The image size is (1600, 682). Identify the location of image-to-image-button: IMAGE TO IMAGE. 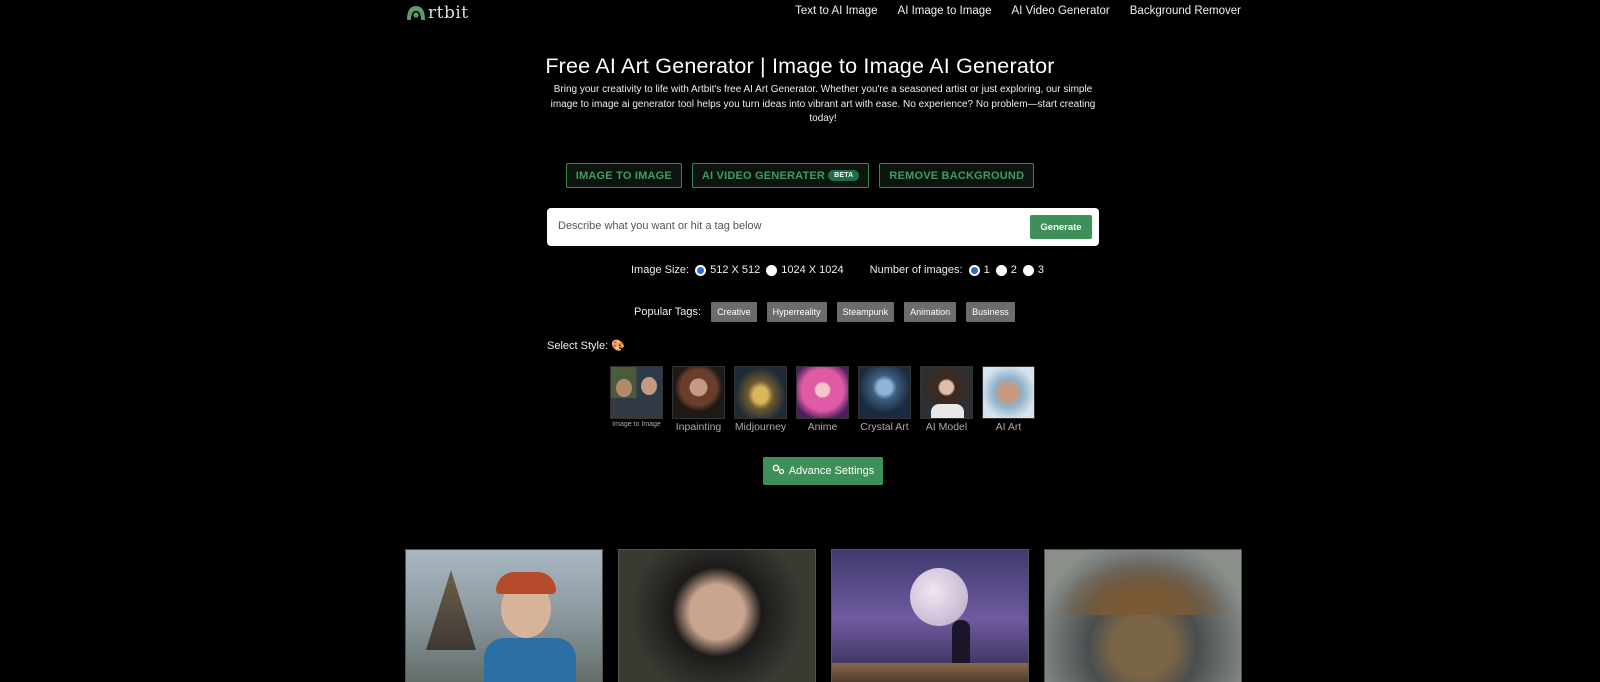
(623, 175).